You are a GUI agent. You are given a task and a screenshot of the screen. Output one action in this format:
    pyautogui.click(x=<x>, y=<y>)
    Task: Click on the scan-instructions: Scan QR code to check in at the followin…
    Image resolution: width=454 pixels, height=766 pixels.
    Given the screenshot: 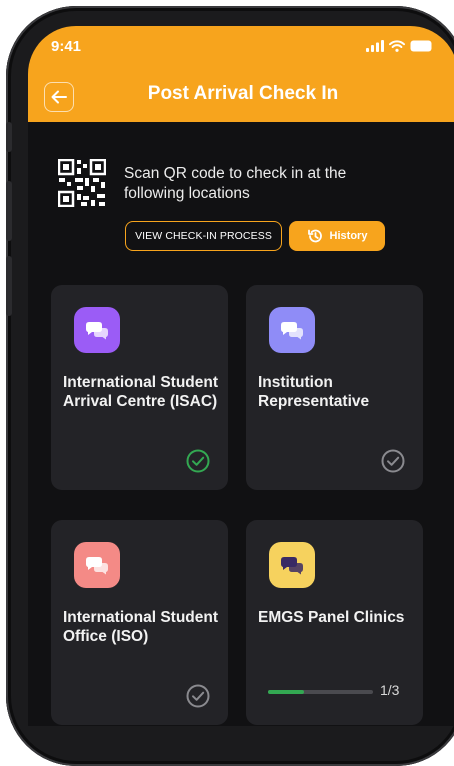 What is the action you would take?
    pyautogui.click(x=235, y=183)
    